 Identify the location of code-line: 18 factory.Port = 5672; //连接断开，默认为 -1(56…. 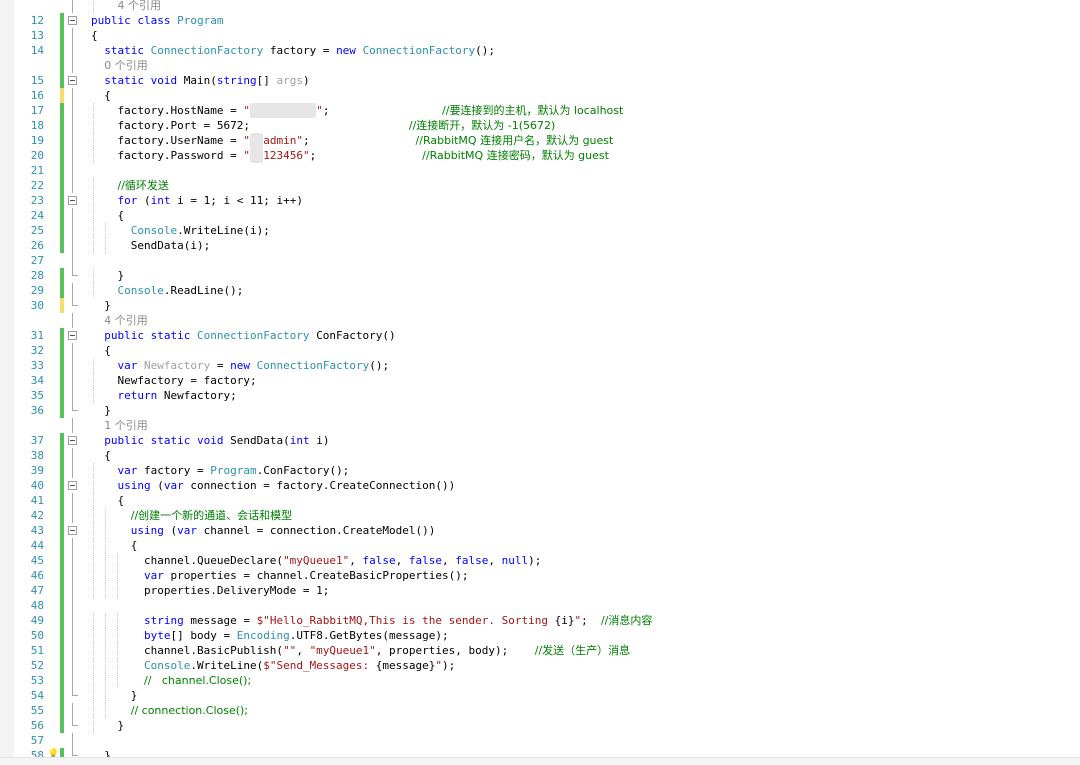
(540, 125).